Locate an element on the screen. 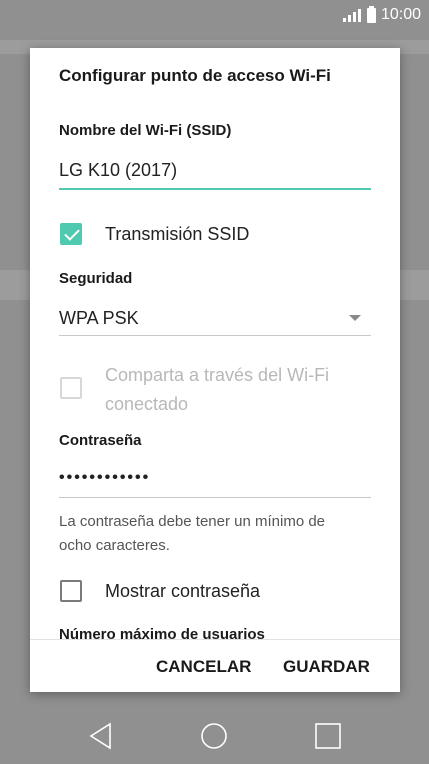 The height and width of the screenshot is (764, 429). password-label: Contraseña is located at coordinates (100, 440).